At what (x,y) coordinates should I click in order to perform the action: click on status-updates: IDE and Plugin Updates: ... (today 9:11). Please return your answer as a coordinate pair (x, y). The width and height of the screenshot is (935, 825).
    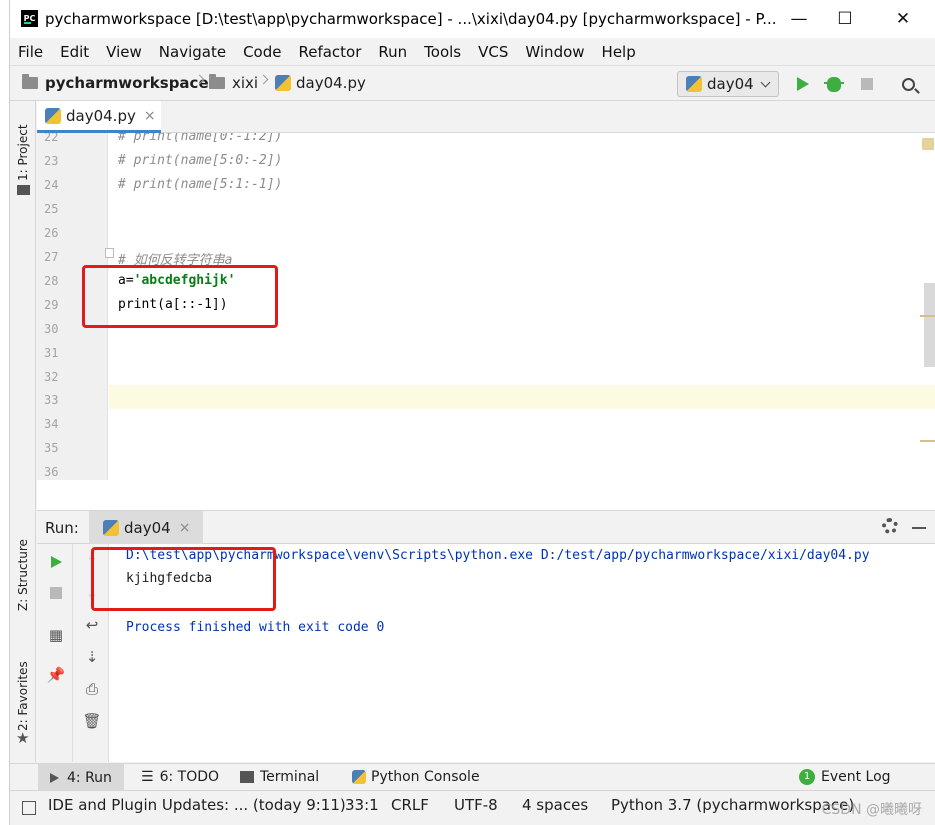
    Looking at the image, I should click on (197, 805).